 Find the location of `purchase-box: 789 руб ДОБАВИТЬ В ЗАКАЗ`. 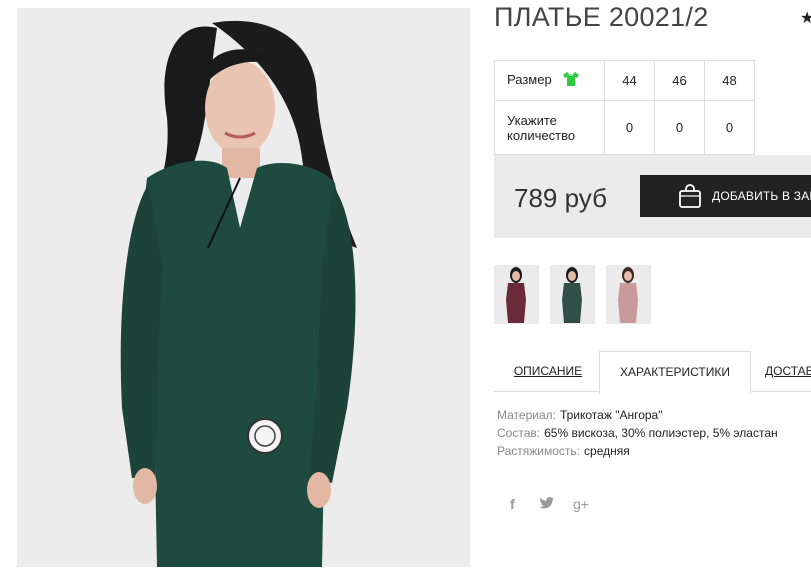

purchase-box: 789 руб ДОБАВИТЬ В ЗАКАЗ is located at coordinates (652, 196).